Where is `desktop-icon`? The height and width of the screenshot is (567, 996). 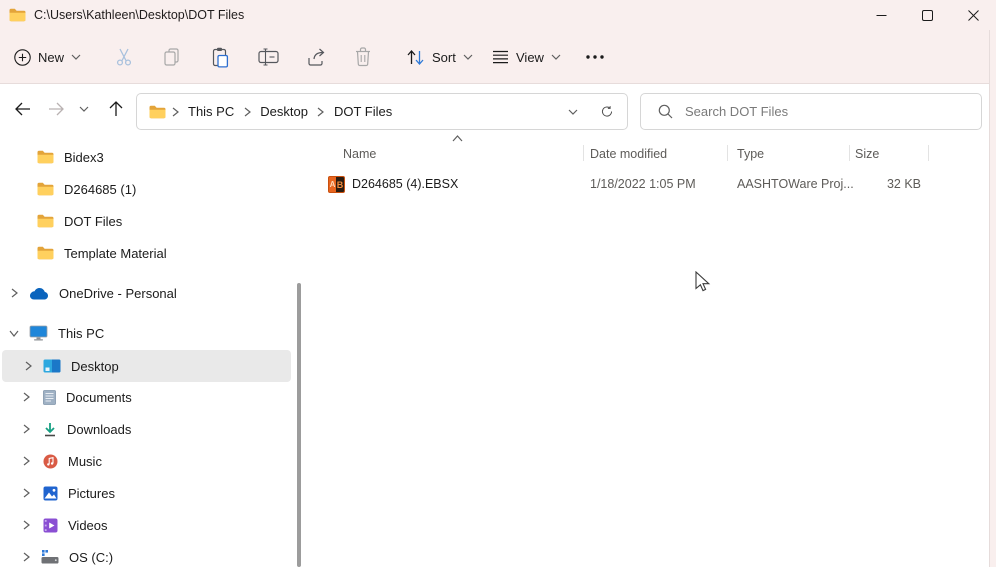 desktop-icon is located at coordinates (52, 366).